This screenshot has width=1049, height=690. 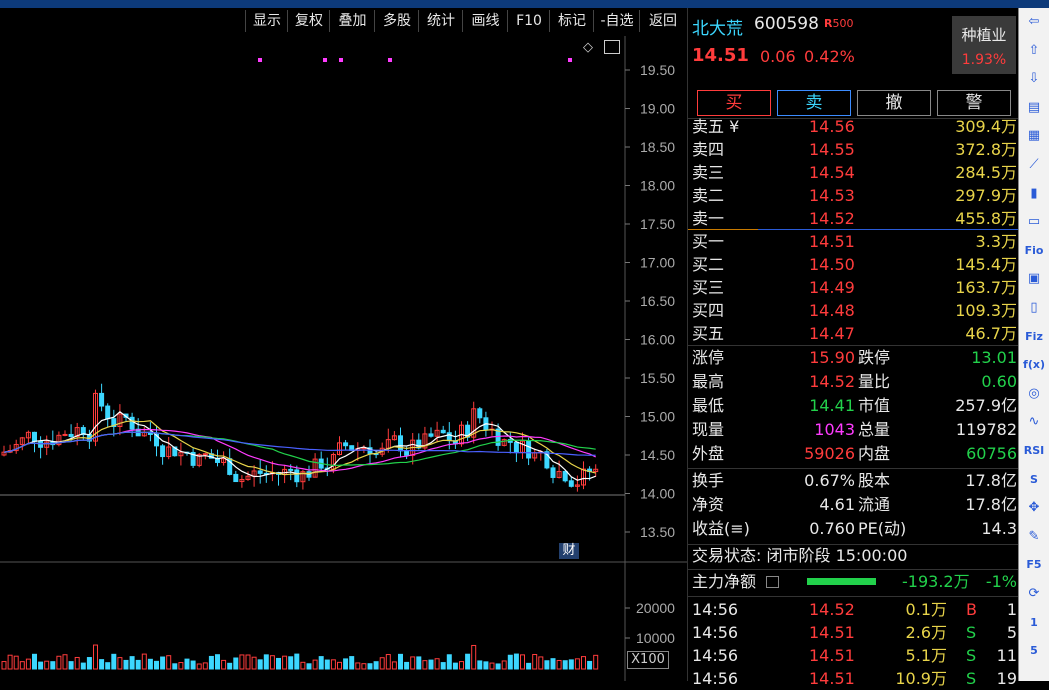 What do you see at coordinates (1034, 251) in the screenshot?
I see `f10-icon: Fio` at bounding box center [1034, 251].